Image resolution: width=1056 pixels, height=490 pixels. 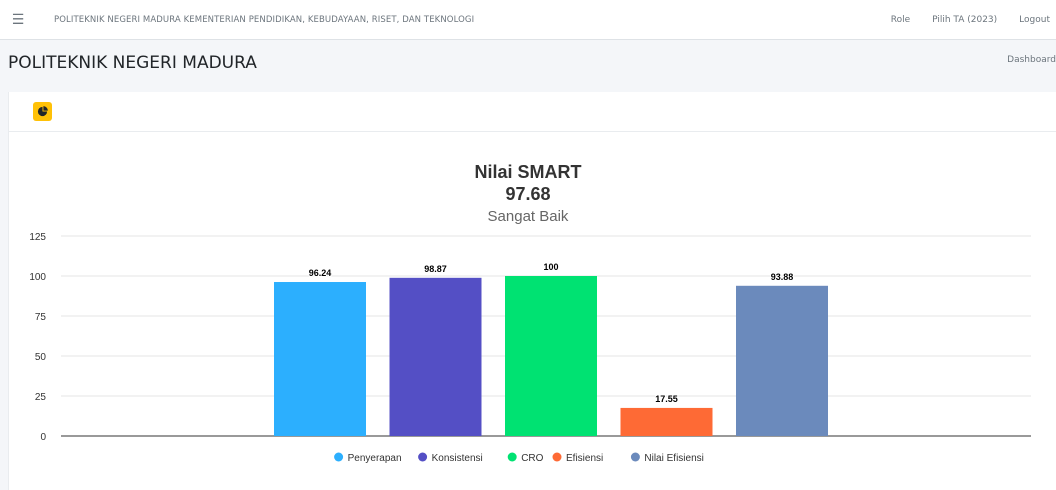 I want to click on chart-subtitle: Sangat Baik, so click(x=528, y=216).